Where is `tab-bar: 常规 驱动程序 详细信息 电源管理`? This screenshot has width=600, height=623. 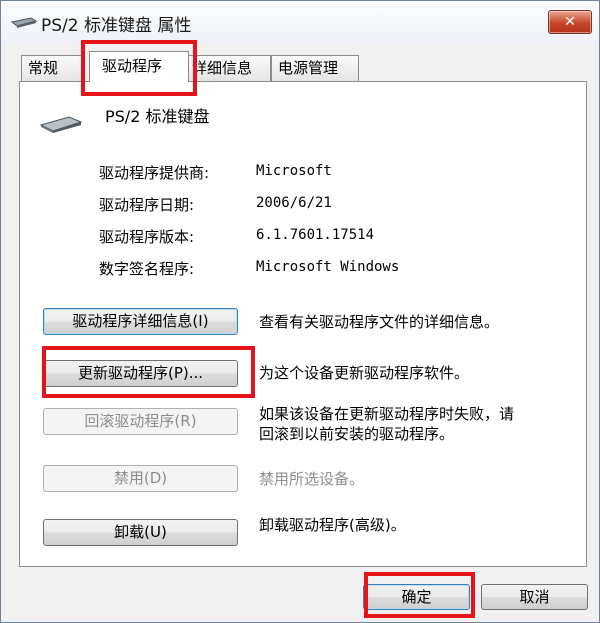
tab-bar: 常规 驱动程序 详细信息 电源管理 is located at coordinates (300, 66).